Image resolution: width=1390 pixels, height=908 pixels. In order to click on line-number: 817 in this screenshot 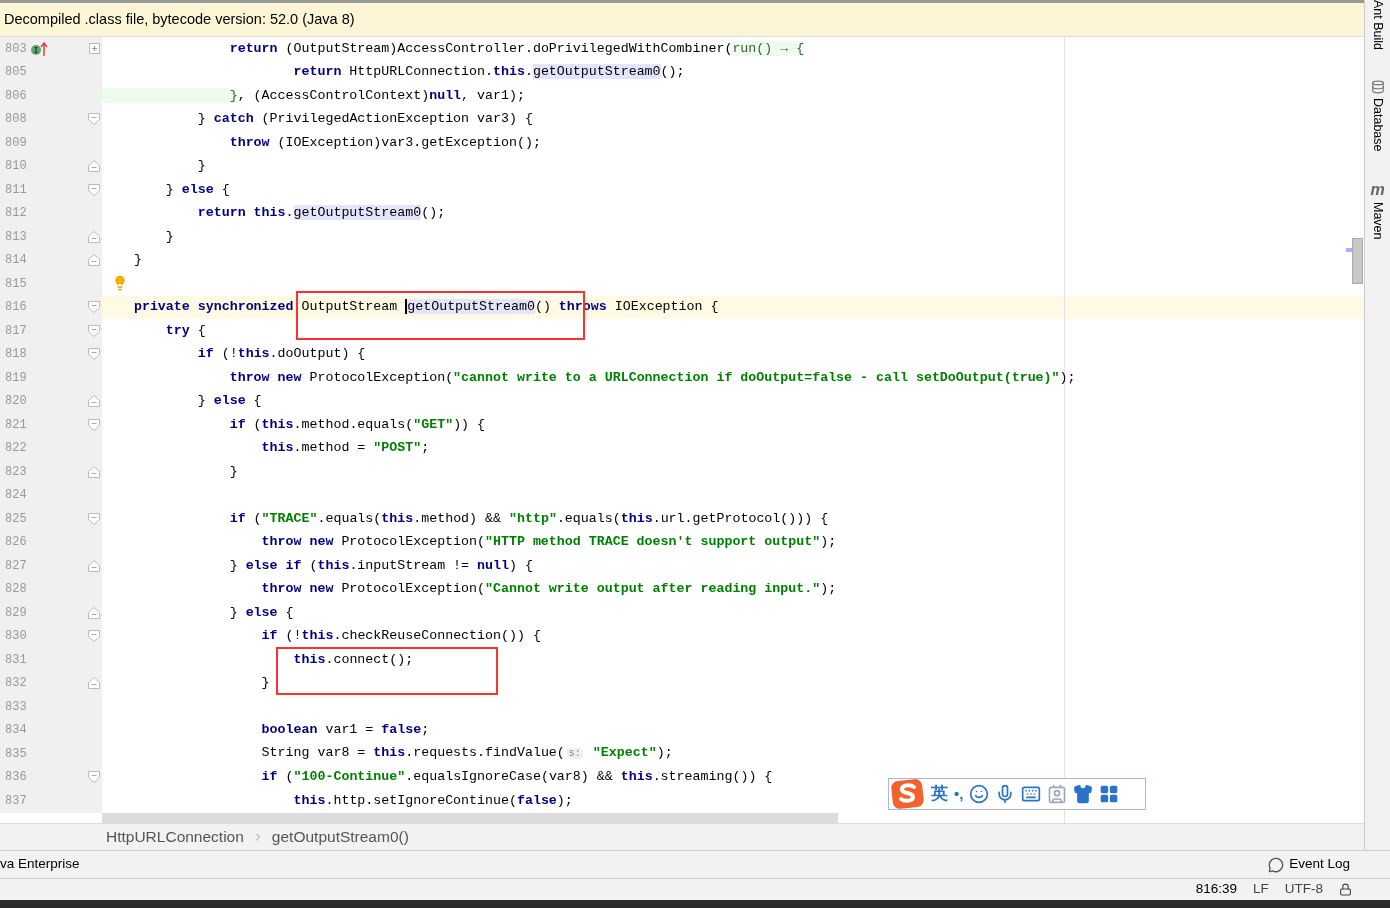, I will do `click(16, 331)`.